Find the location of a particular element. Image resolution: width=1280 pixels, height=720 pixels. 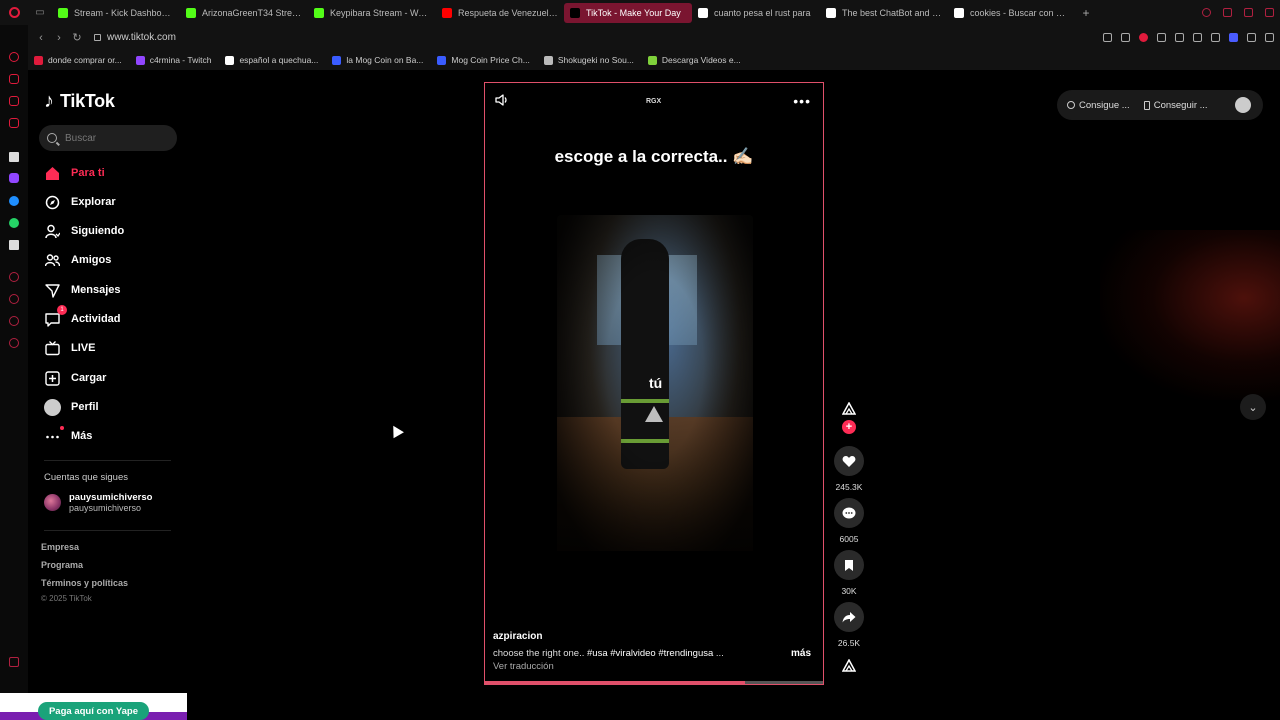

browser-tab: TikTok - Make Your Day is located at coordinates (628, 12).